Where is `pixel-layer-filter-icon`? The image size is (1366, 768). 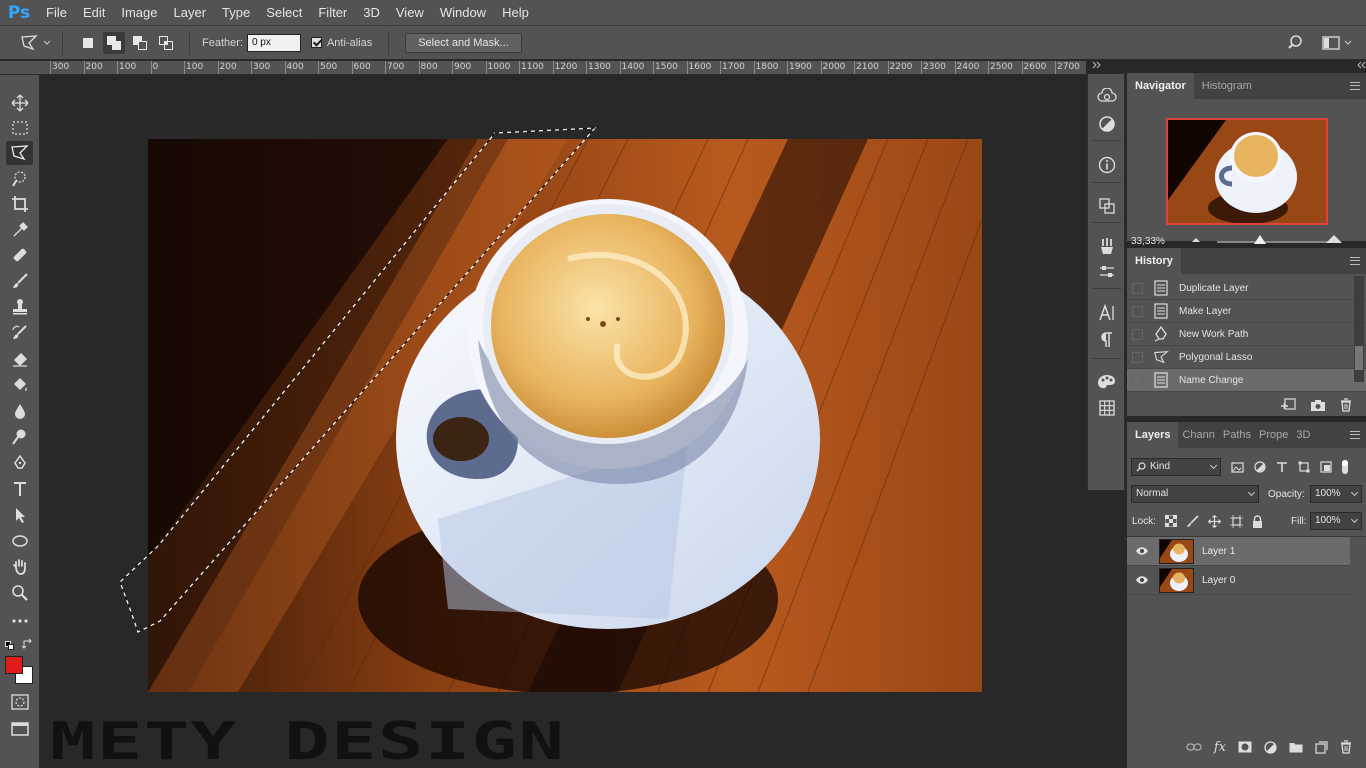 pixel-layer-filter-icon is located at coordinates (1237, 467).